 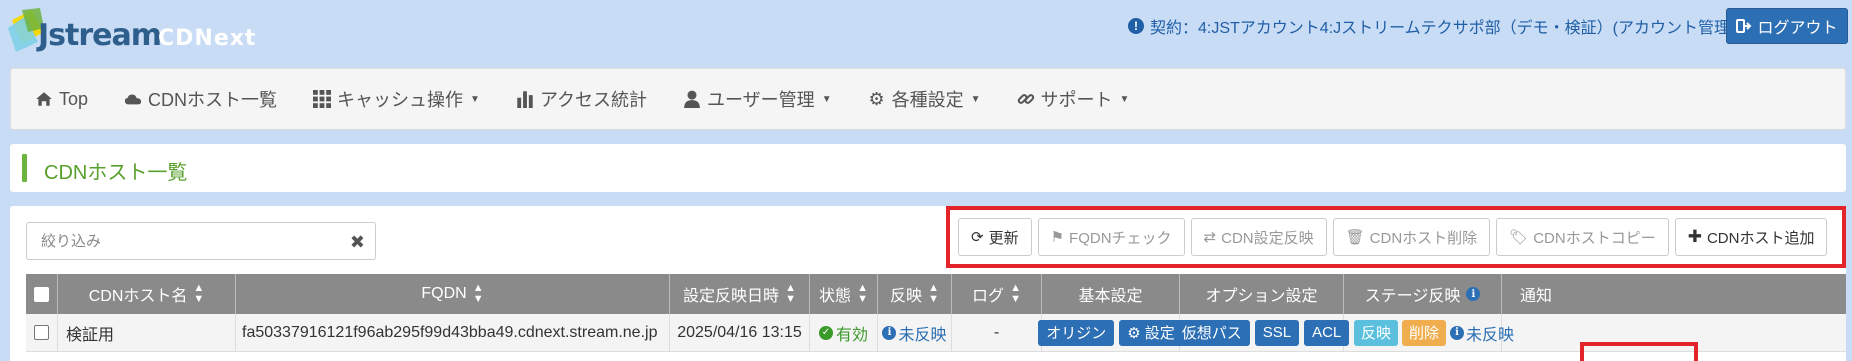 What do you see at coordinates (1327, 332) in the screenshot?
I see `acl-button: ACL` at bounding box center [1327, 332].